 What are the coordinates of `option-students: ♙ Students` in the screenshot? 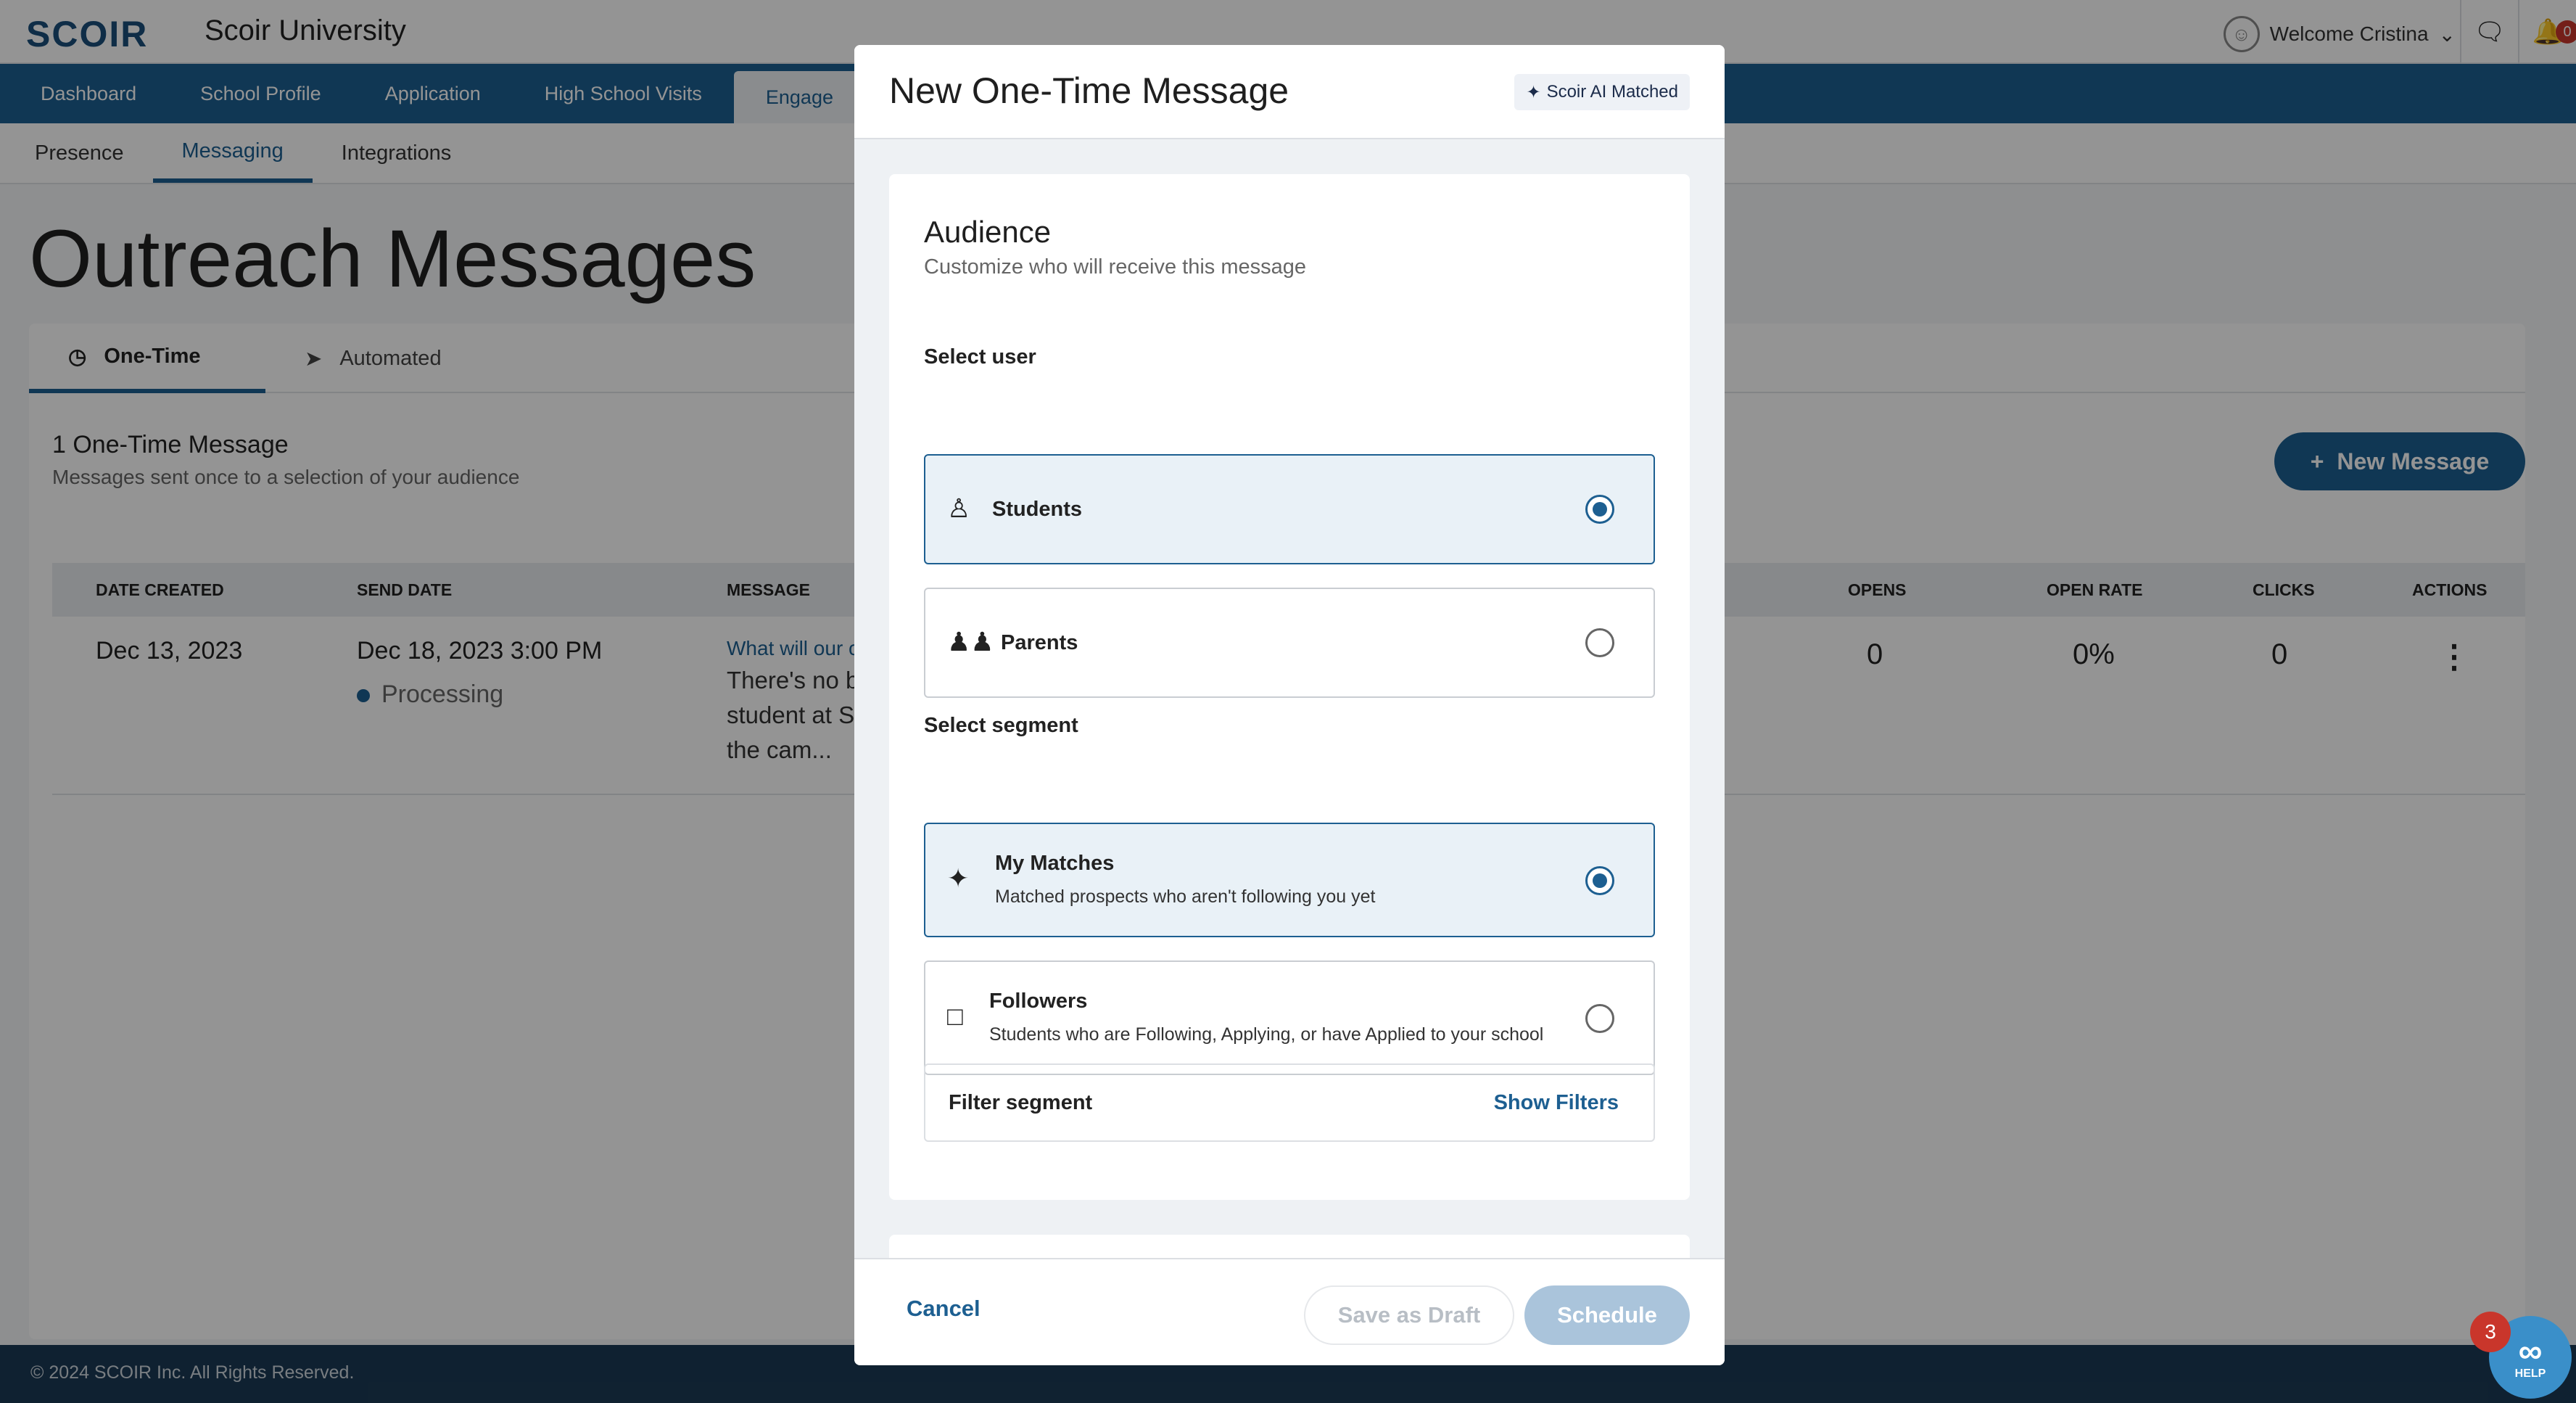 It's located at (1289, 509).